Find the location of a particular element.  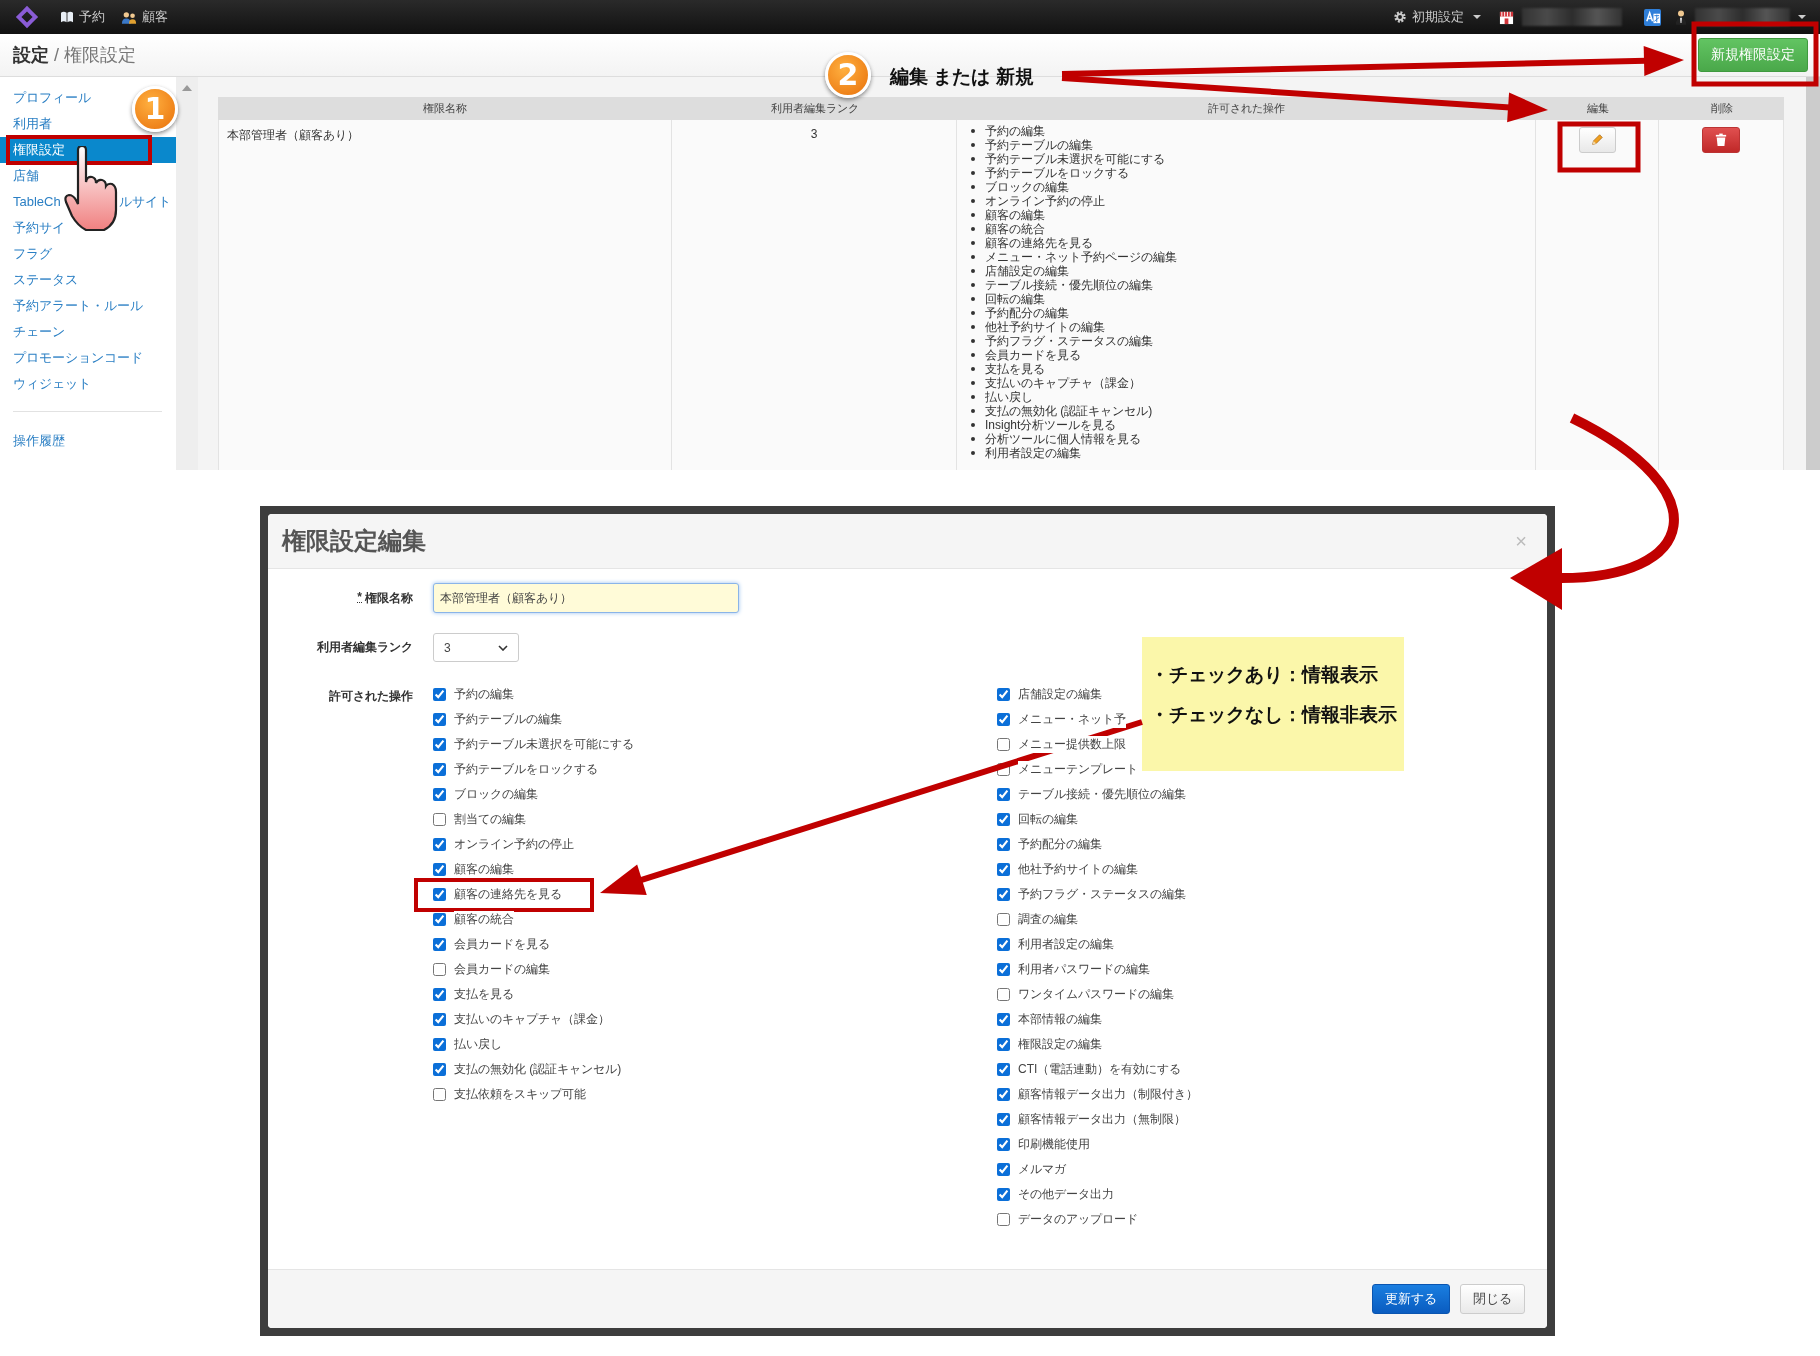

checkbox-label: その他データ出力 is located at coordinates (1066, 1194).